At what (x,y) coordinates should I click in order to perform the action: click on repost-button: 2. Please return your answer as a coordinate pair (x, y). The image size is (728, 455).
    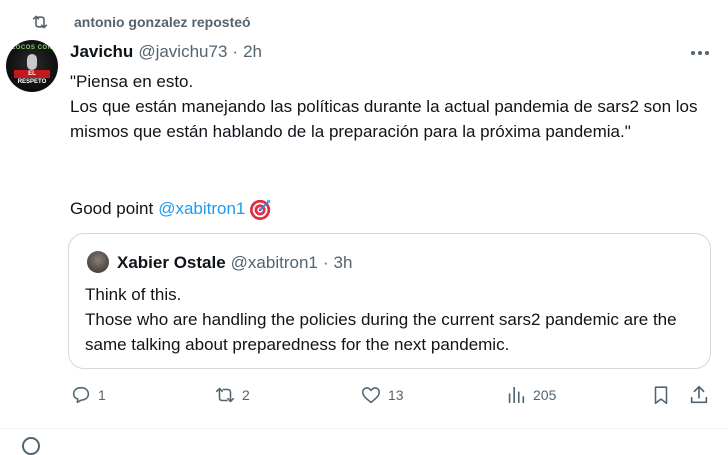
    Looking at the image, I should click on (232, 395).